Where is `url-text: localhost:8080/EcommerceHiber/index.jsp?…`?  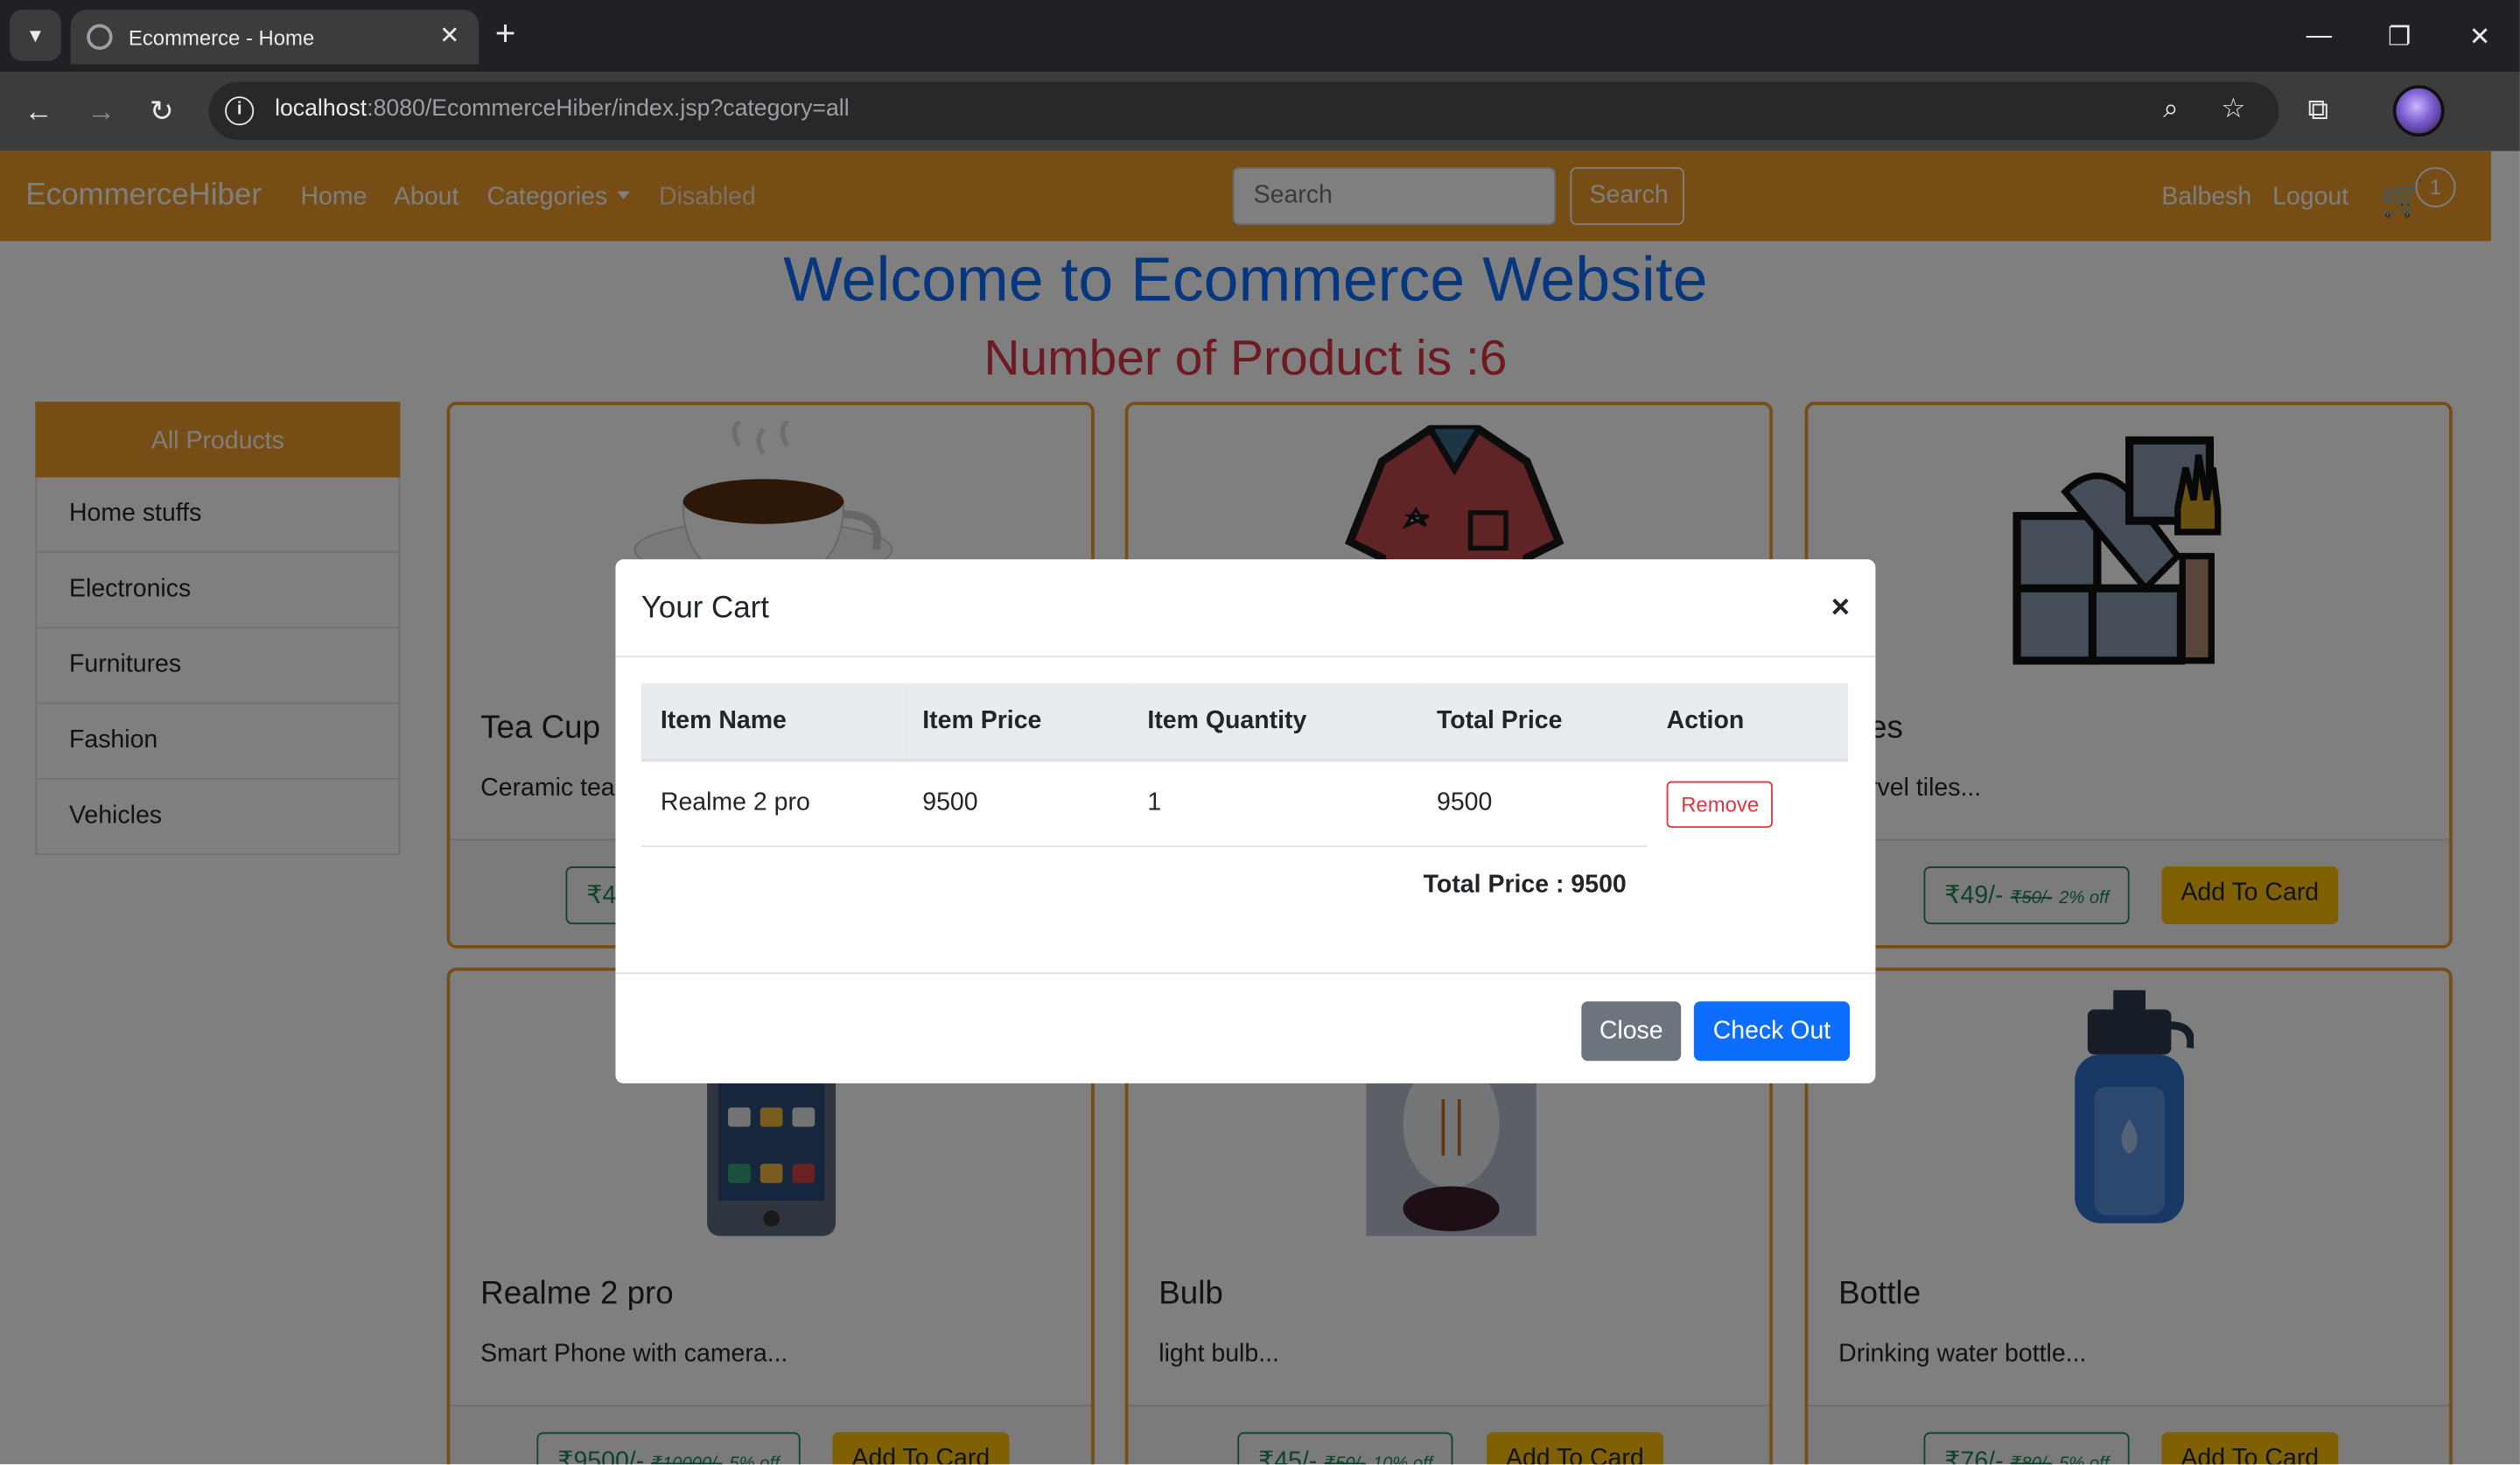
url-text: localhost:8080/EcommerceHiber/index.jsp?… is located at coordinates (562, 109).